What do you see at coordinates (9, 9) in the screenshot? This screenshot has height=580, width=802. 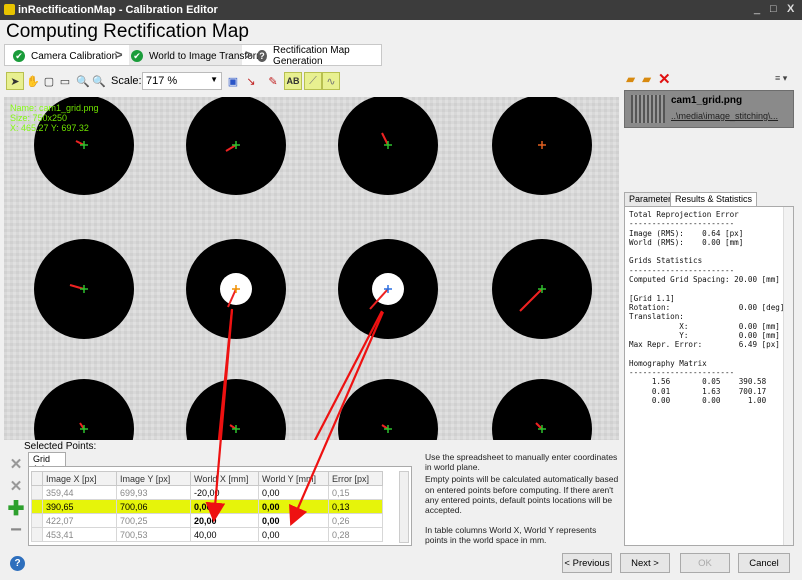 I see `app-icon` at bounding box center [9, 9].